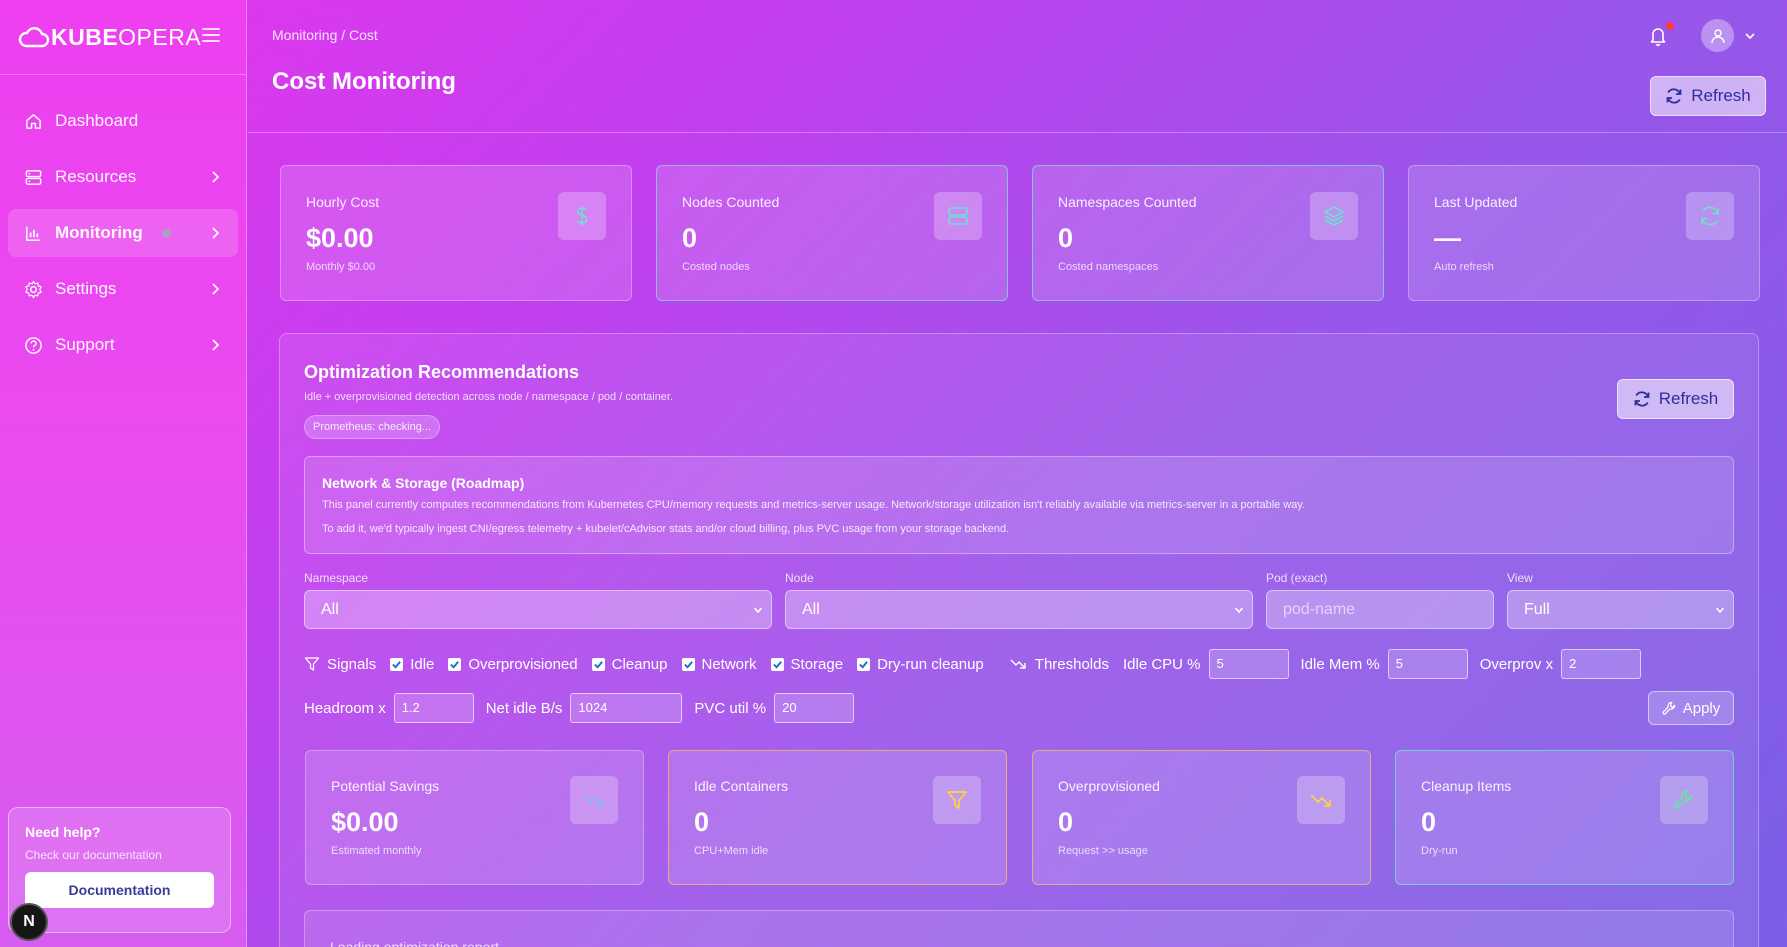 The height and width of the screenshot is (947, 1787). What do you see at coordinates (1427, 664) in the screenshot?
I see `idle-mem-input: 5` at bounding box center [1427, 664].